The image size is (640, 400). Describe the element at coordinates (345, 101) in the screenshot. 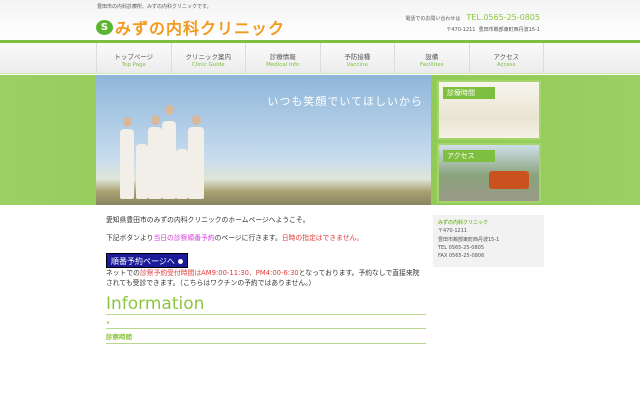

I see `hero-copy: いつも笑顔でいてほしいから` at that location.